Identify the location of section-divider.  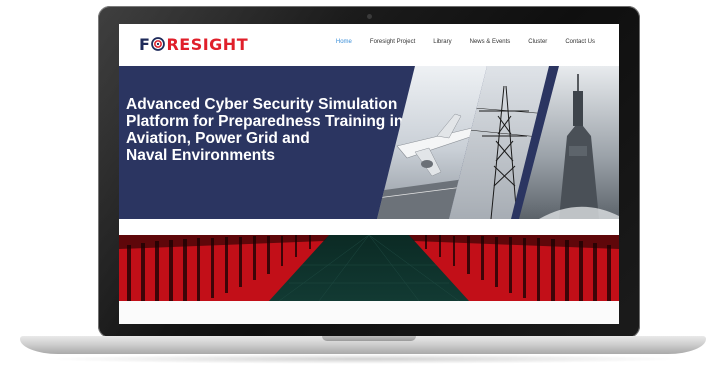
(369, 227).